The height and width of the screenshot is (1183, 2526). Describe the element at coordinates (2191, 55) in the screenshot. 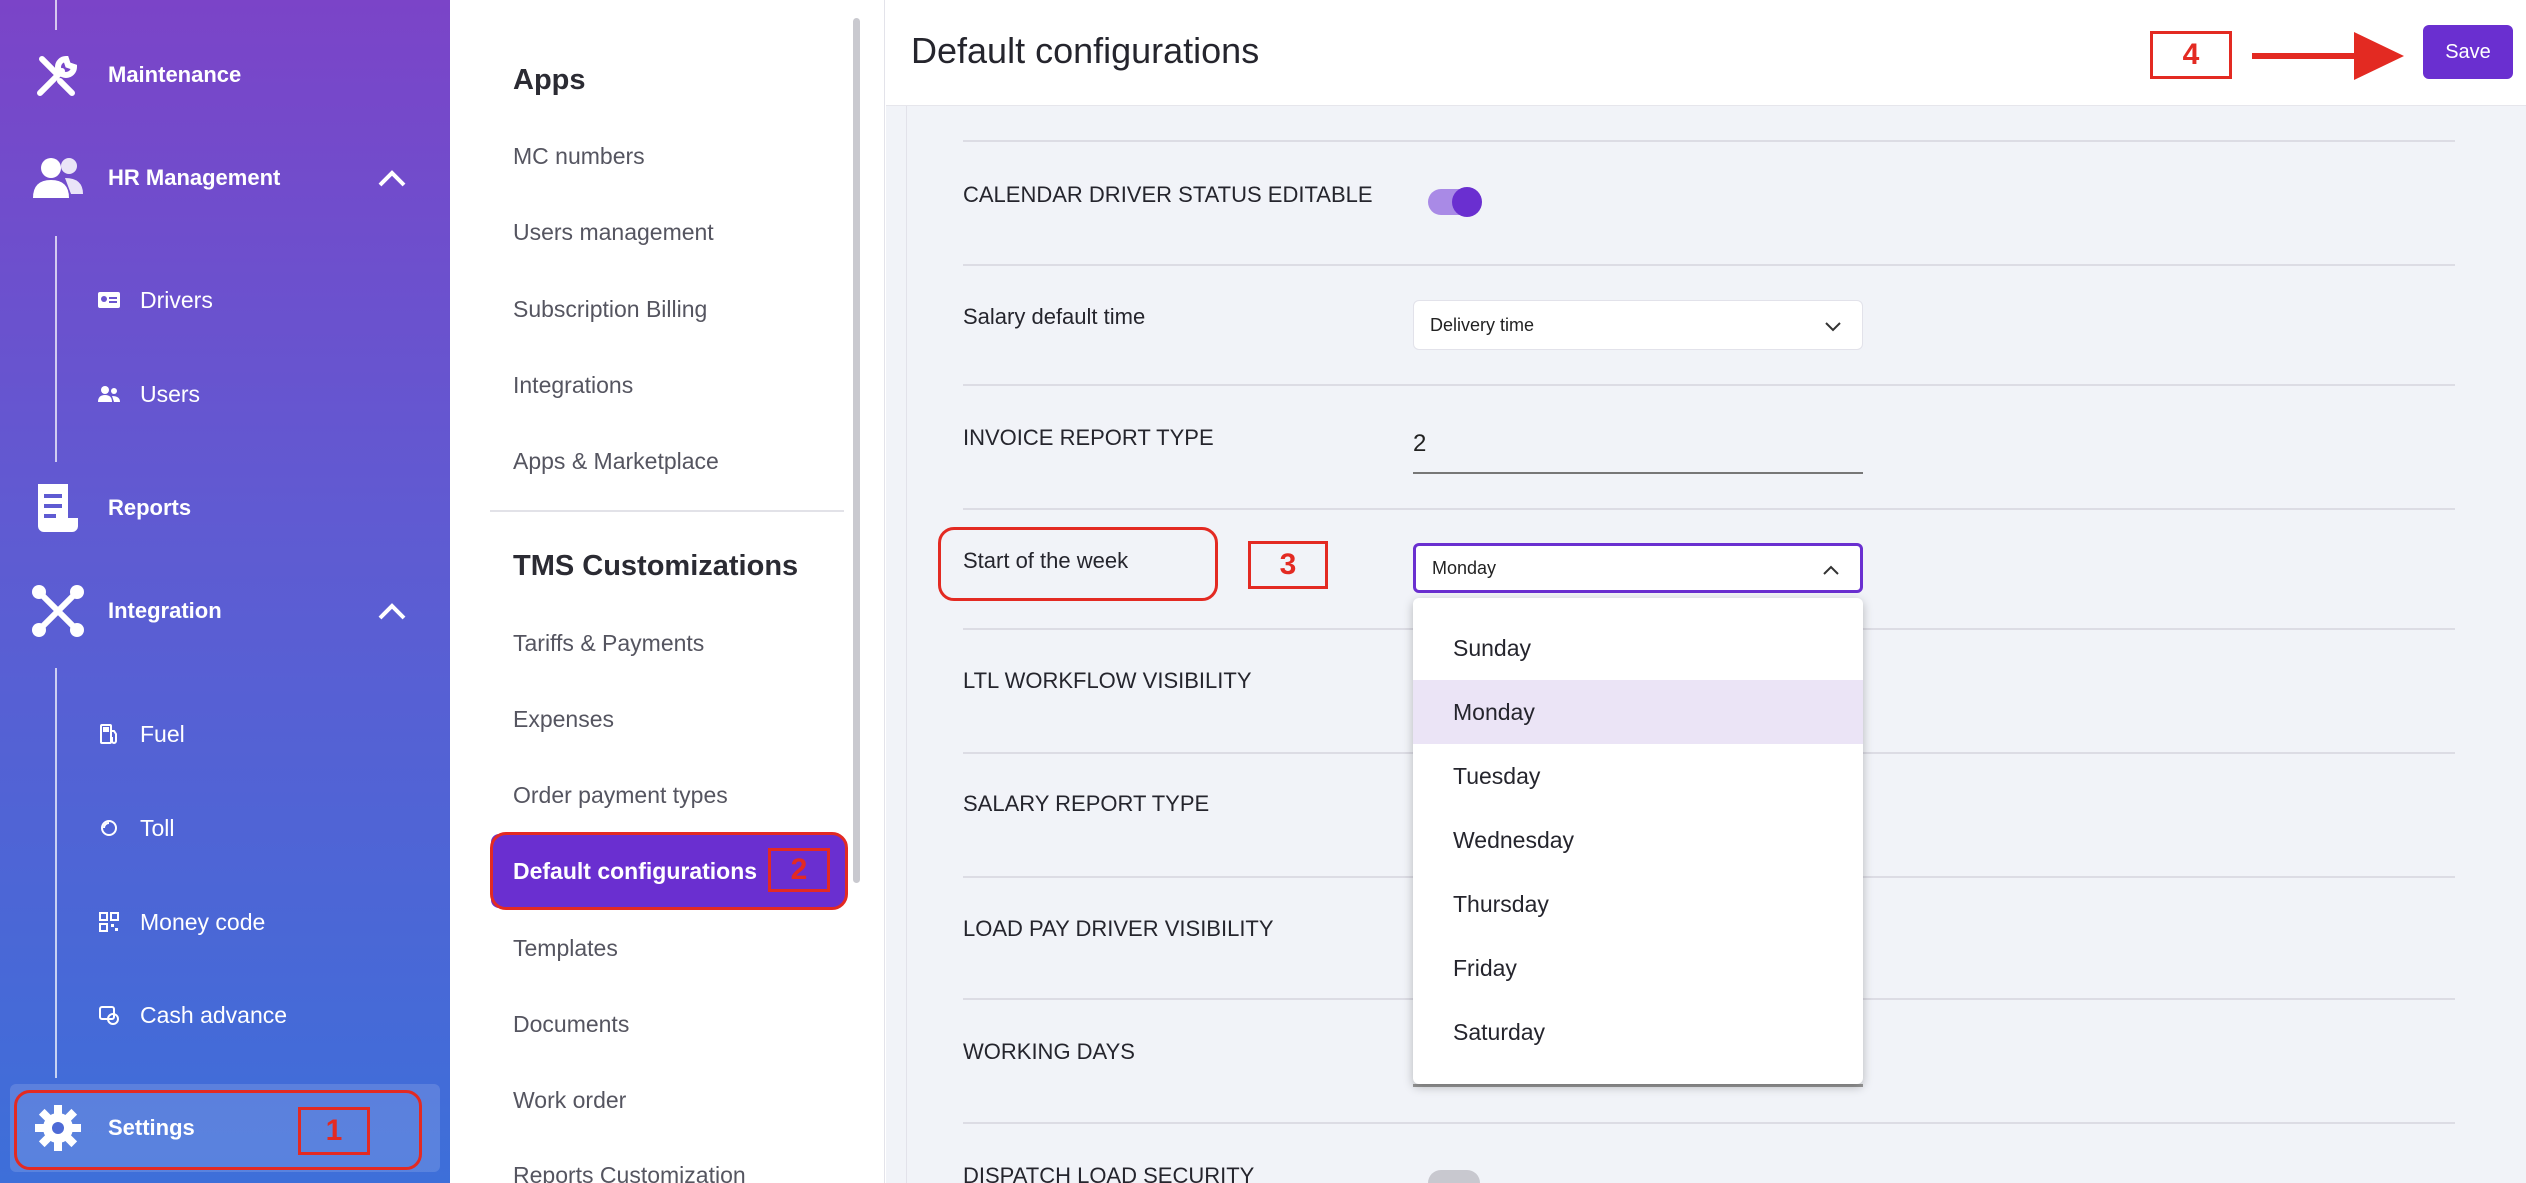

I see `annotation-step-4: 4` at that location.